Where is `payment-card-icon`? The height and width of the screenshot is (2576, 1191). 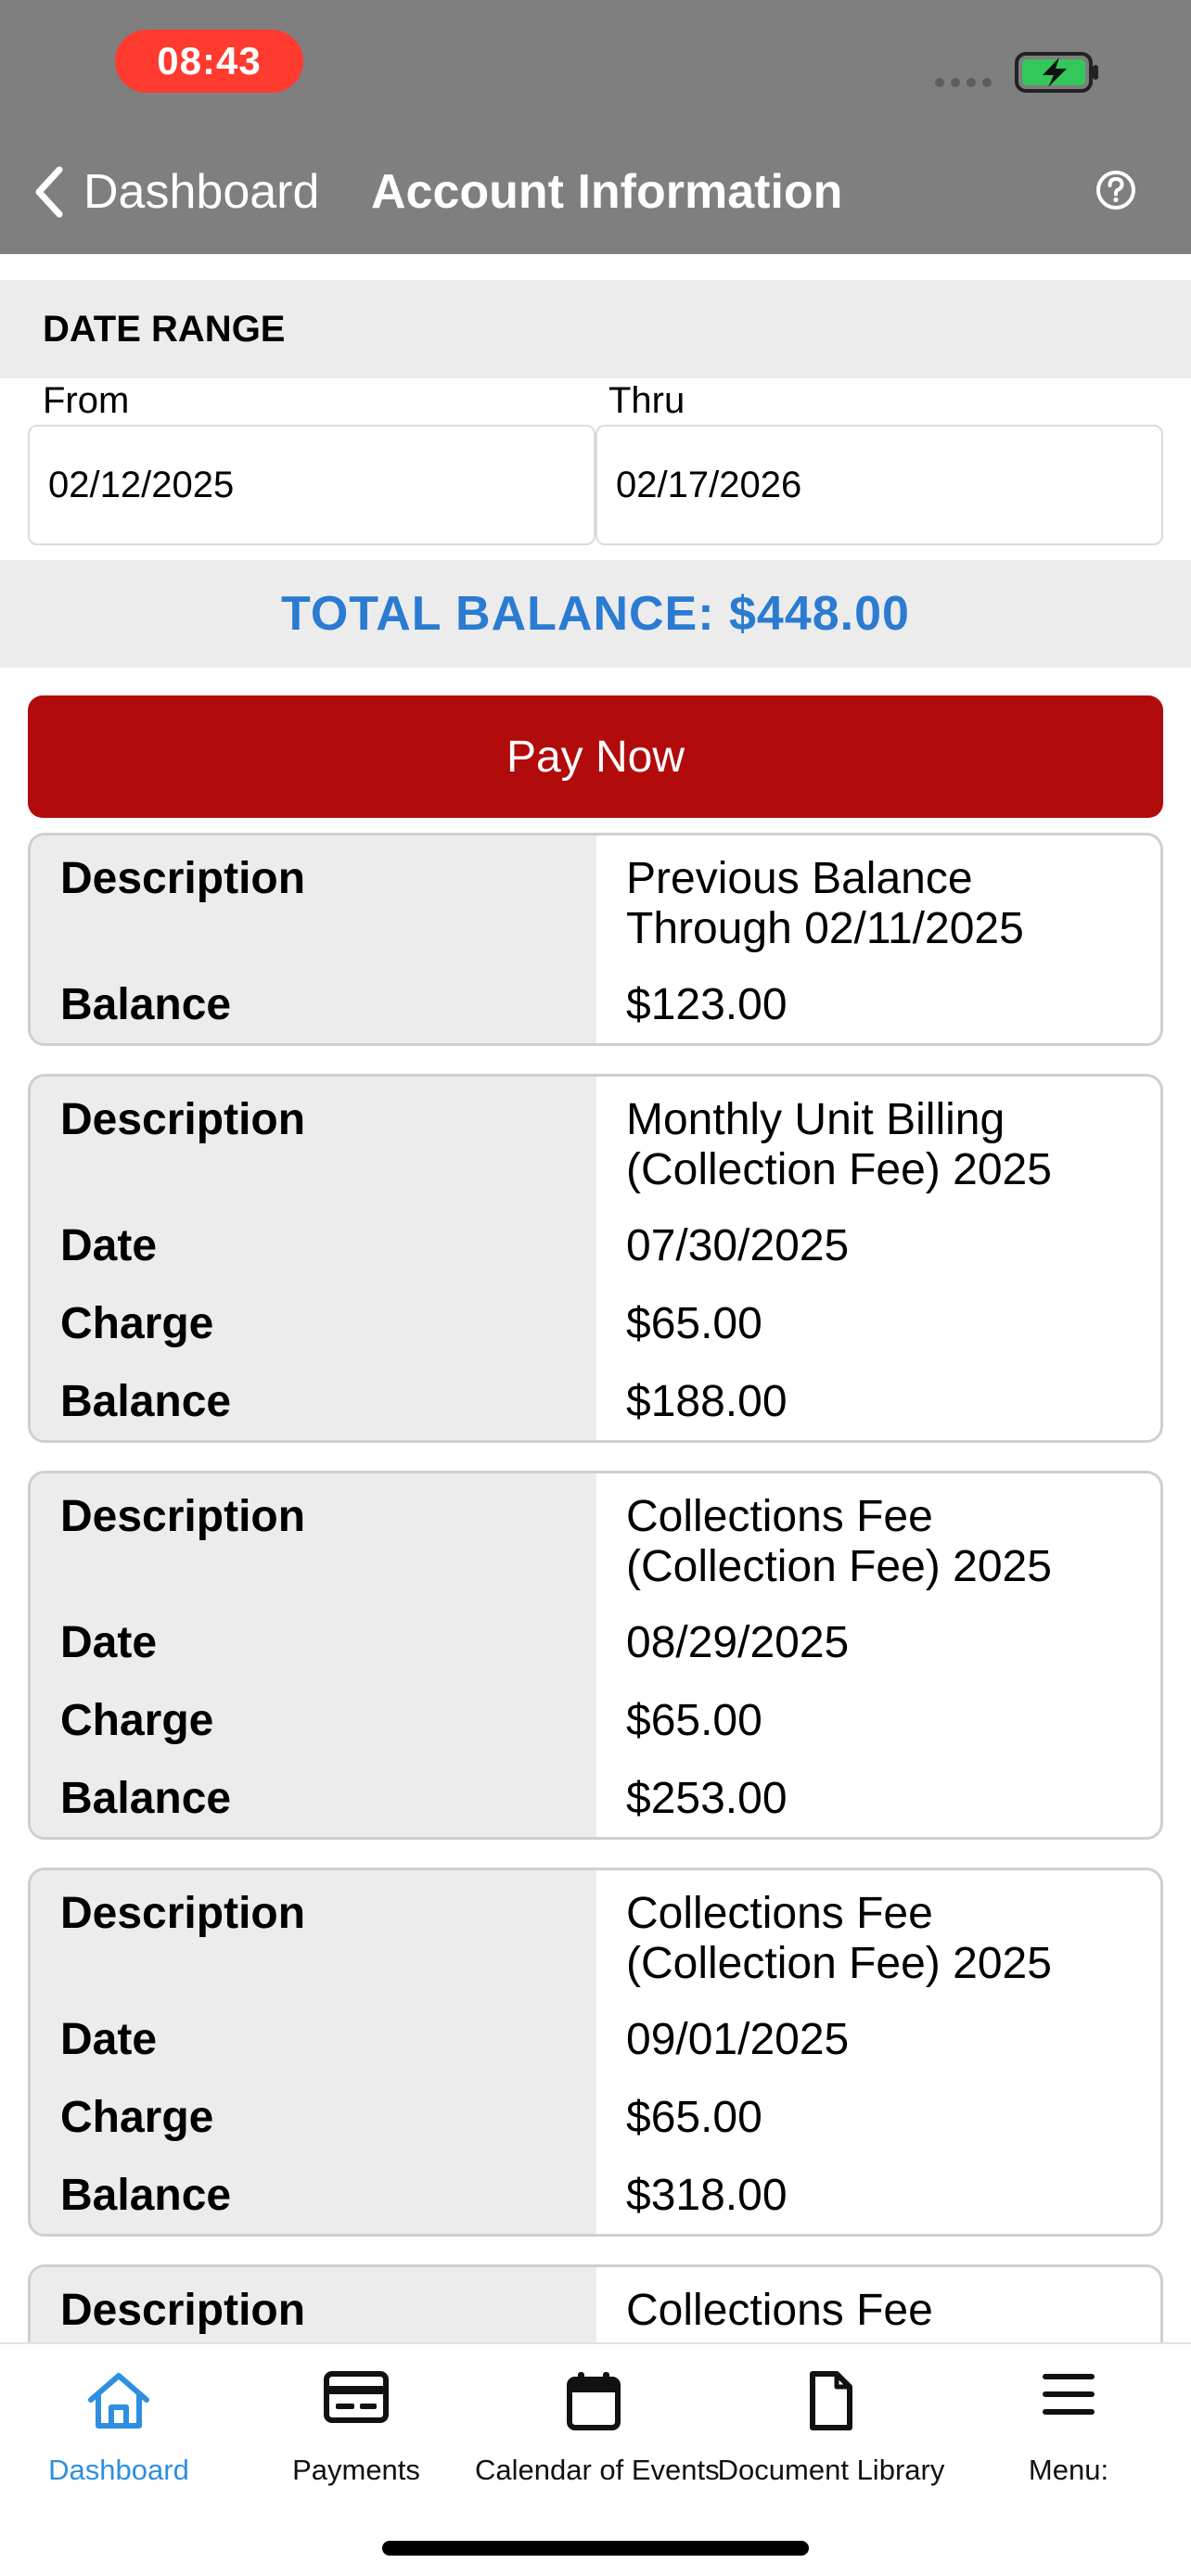
payment-card-icon is located at coordinates (356, 2397).